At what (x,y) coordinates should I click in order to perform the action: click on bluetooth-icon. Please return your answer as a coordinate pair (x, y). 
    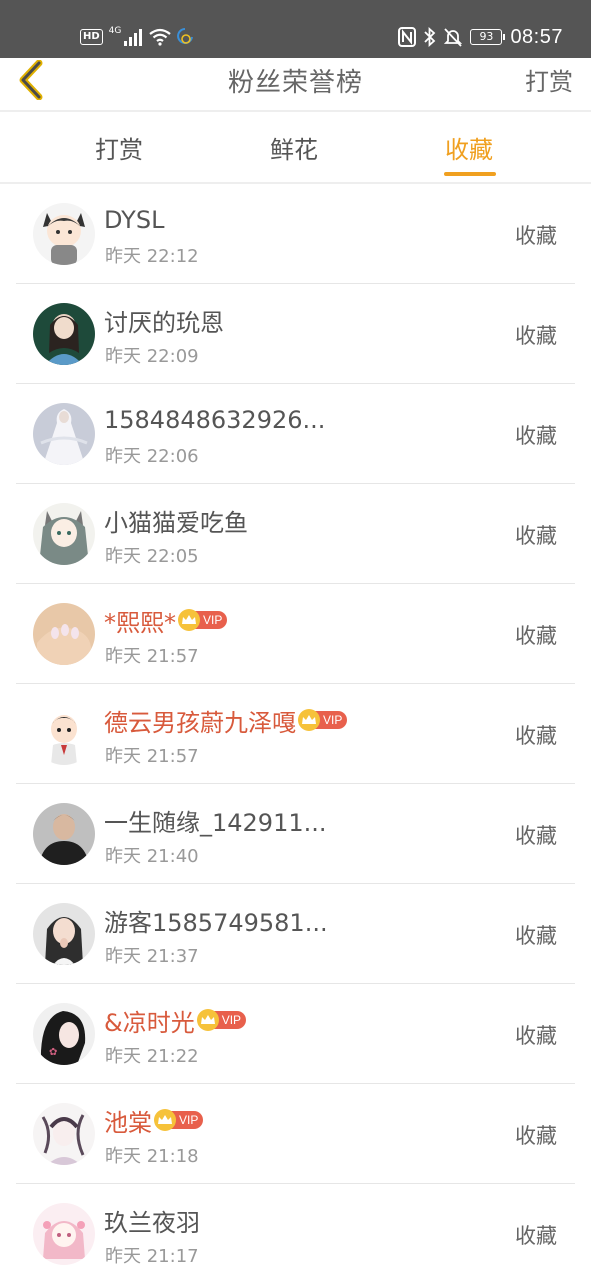
    Looking at the image, I should click on (430, 37).